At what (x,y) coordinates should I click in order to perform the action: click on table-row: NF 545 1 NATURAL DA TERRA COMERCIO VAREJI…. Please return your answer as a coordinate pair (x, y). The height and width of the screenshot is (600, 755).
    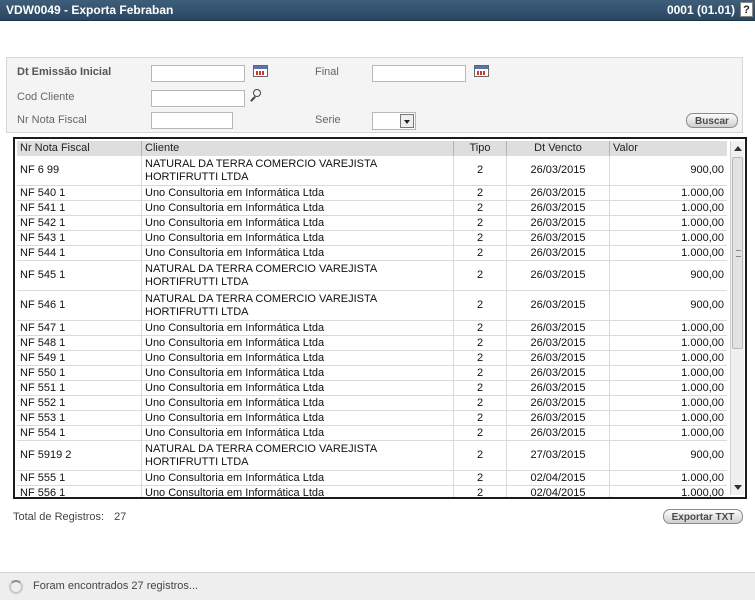
    Looking at the image, I should click on (372, 276).